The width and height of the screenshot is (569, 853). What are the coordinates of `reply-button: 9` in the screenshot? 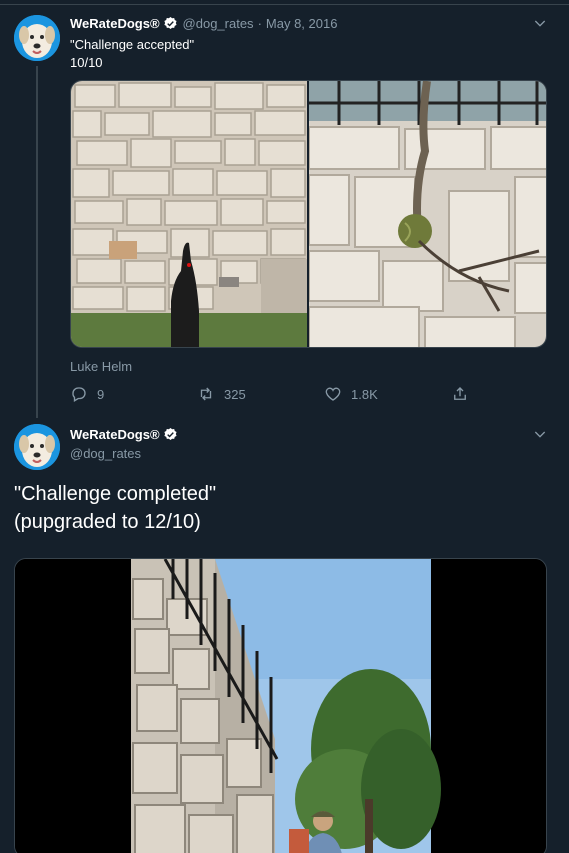 It's located at (87, 394).